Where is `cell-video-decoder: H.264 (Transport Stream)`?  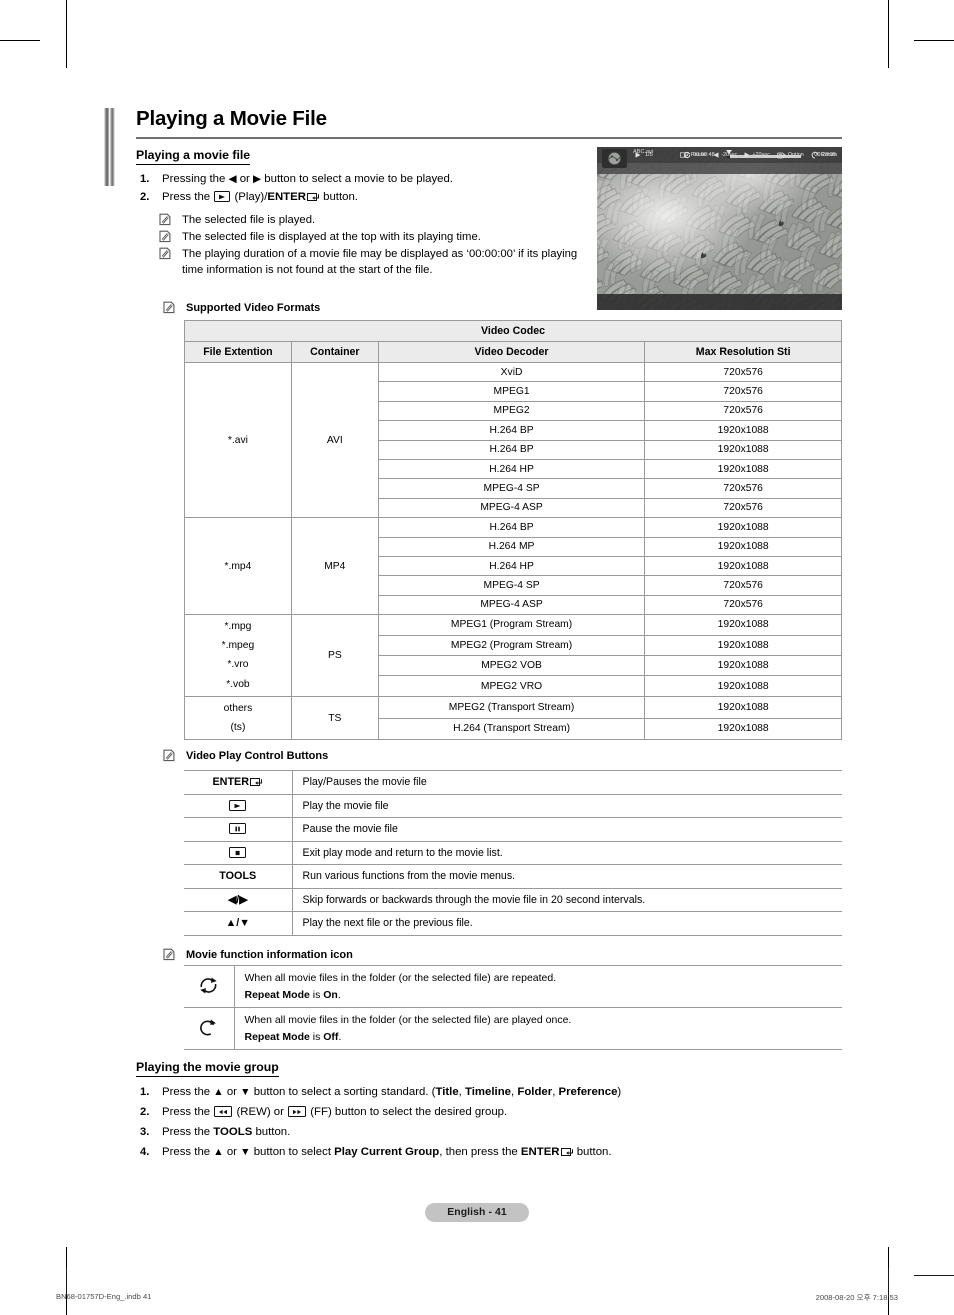 cell-video-decoder: H.264 (Transport Stream) is located at coordinates (511, 729).